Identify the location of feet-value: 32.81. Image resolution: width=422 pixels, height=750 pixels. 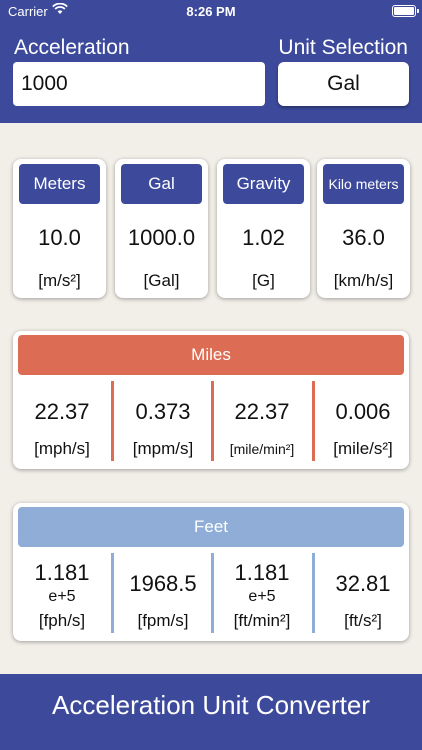
(363, 583).